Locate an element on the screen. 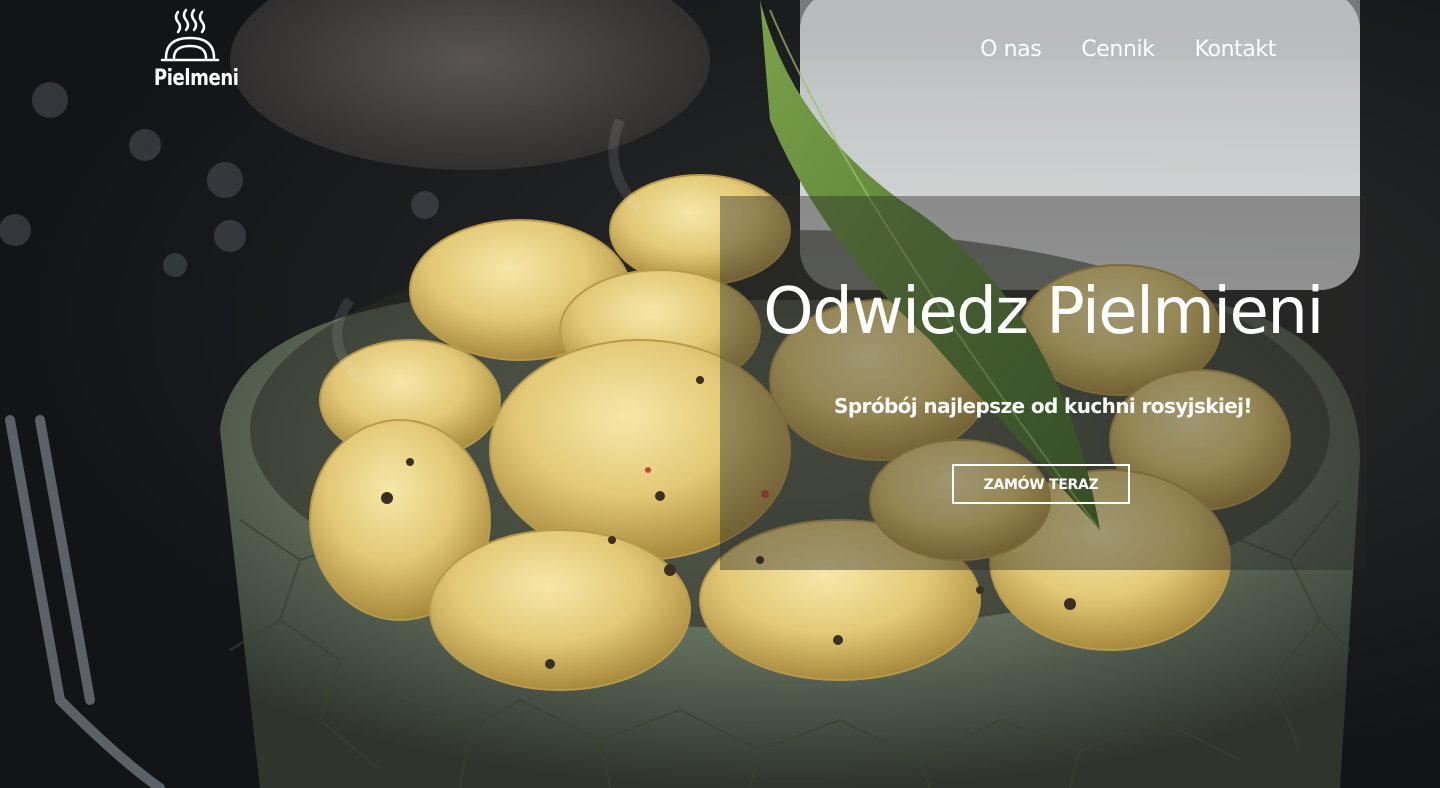  order-now-button: ZAMÓW TERAZ is located at coordinates (1041, 484).